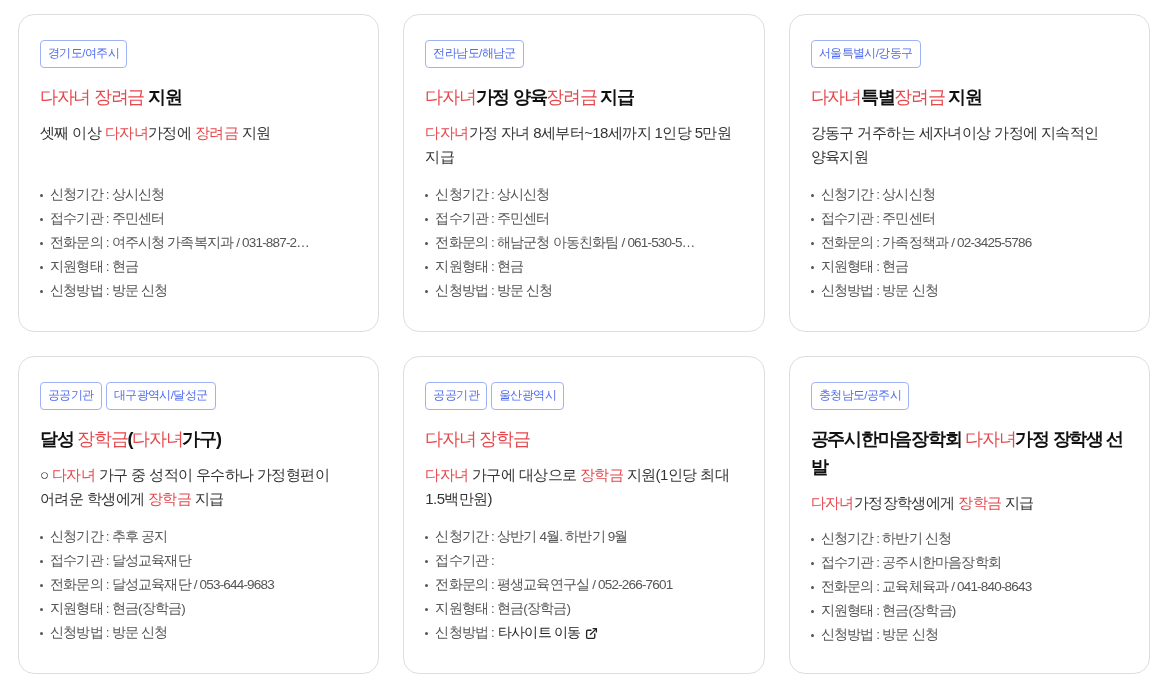  Describe the element at coordinates (896, 97) in the screenshot. I see `program-title: 다자녀특별장려금 지원` at that location.